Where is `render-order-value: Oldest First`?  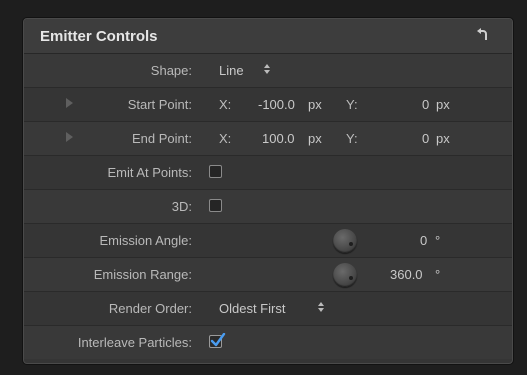
render-order-value: Oldest First is located at coordinates (252, 308).